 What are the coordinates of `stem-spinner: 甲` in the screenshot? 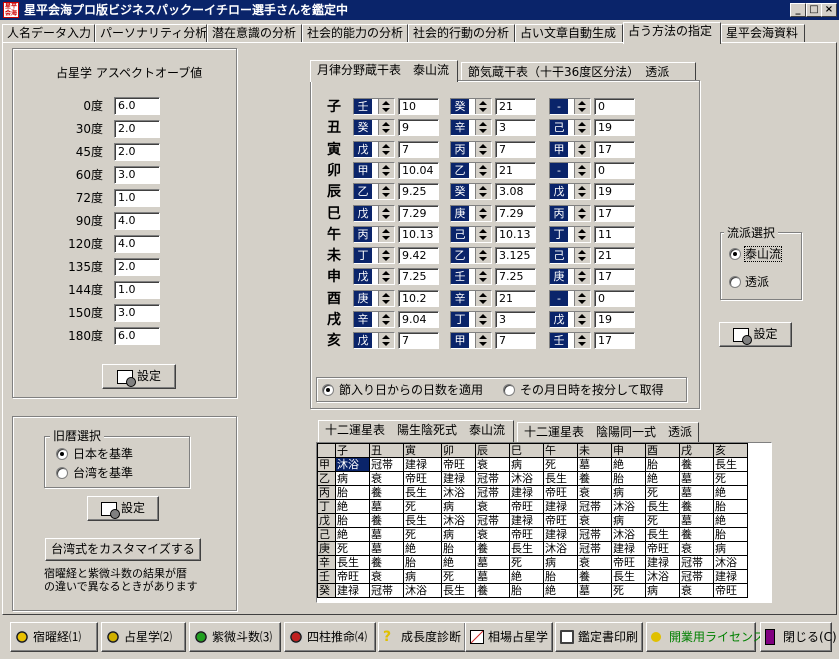 It's located at (570, 149).